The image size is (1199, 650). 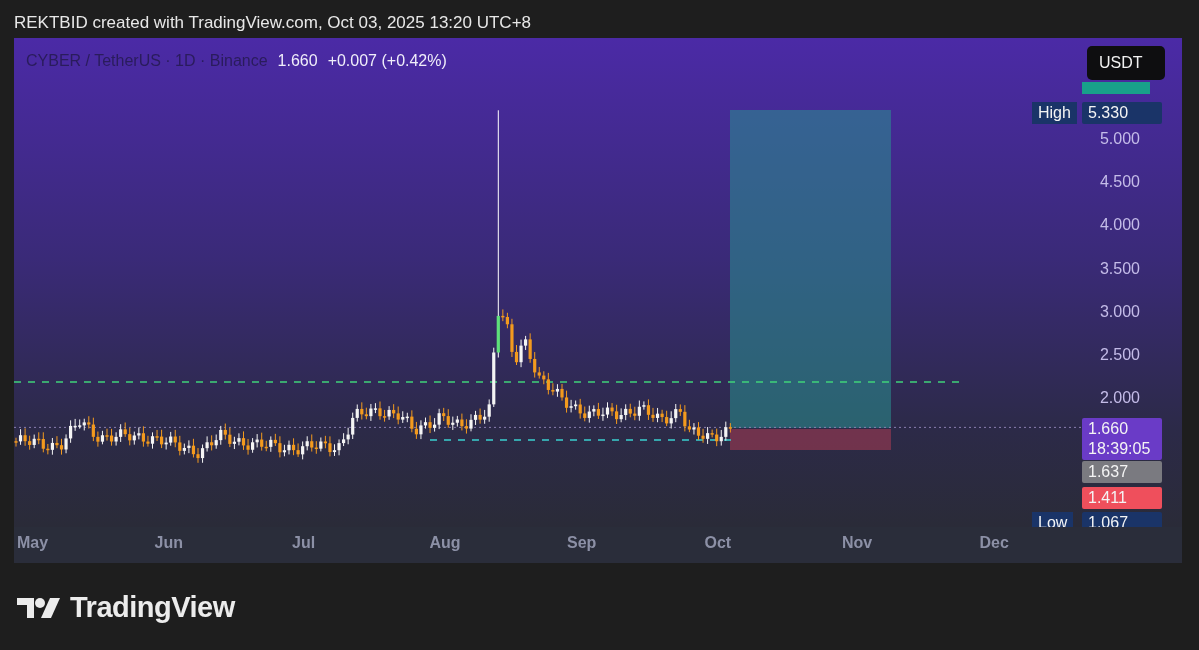 I want to click on time-tick: Jun, so click(x=168, y=543).